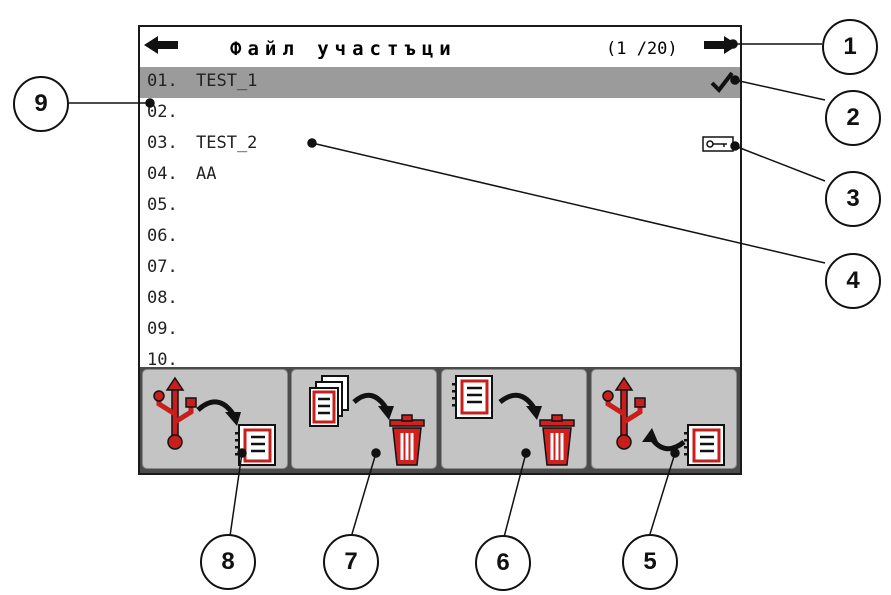 The image size is (891, 595). What do you see at coordinates (228, 562) in the screenshot?
I see `callout-8: 8` at bounding box center [228, 562].